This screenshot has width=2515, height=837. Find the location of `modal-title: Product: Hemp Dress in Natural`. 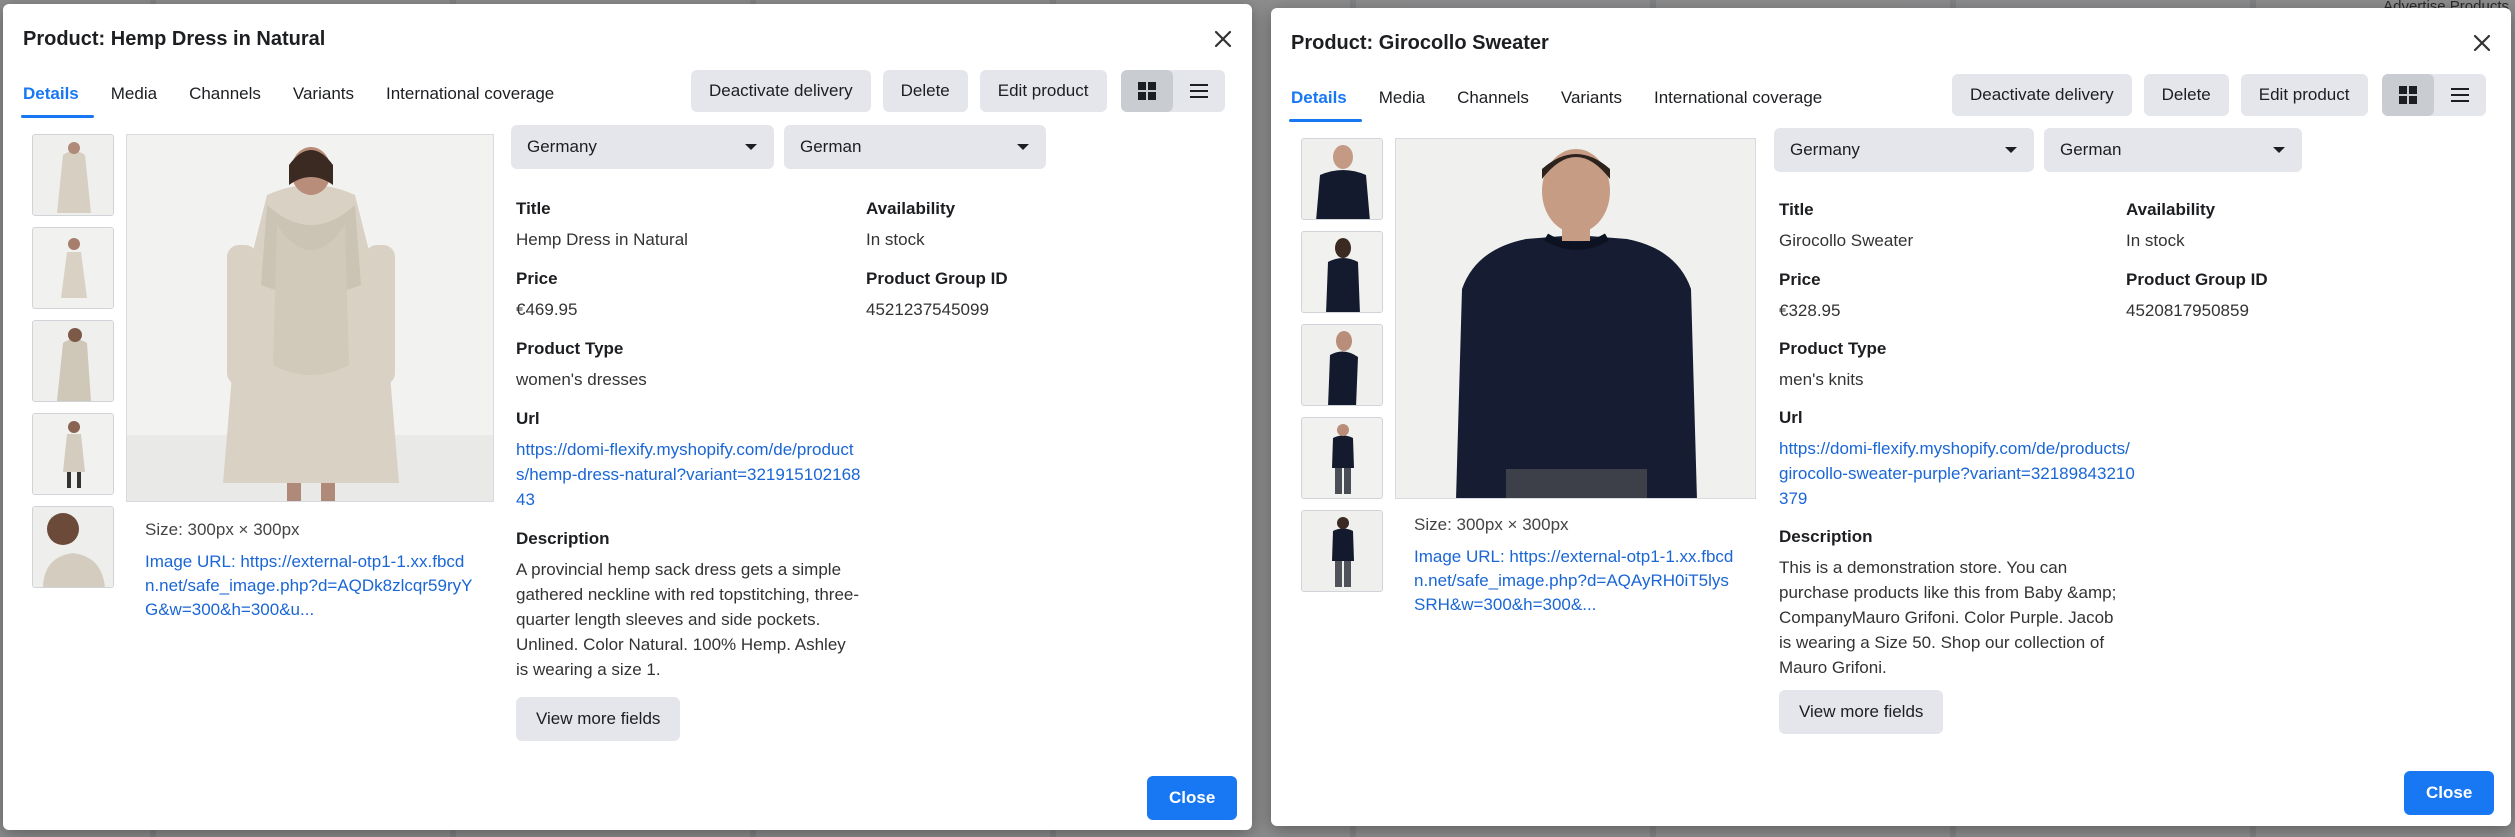

modal-title: Product: Hemp Dress in Natural is located at coordinates (174, 39).